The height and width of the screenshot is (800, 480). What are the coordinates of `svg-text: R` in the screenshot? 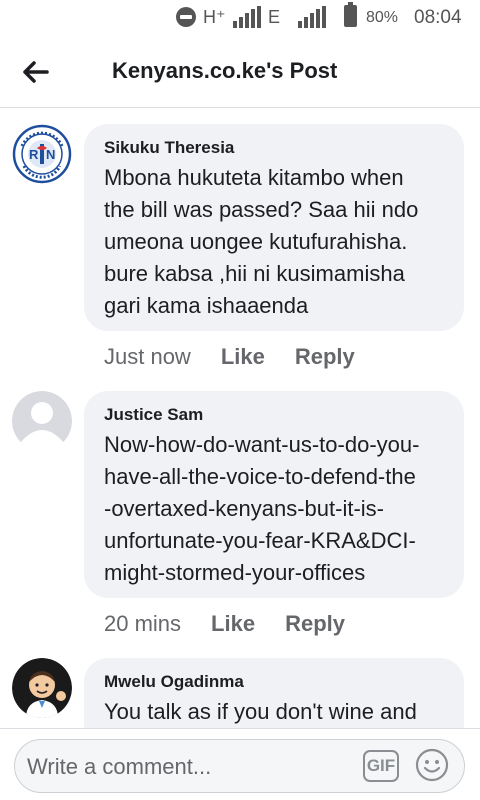 It's located at (34, 154).